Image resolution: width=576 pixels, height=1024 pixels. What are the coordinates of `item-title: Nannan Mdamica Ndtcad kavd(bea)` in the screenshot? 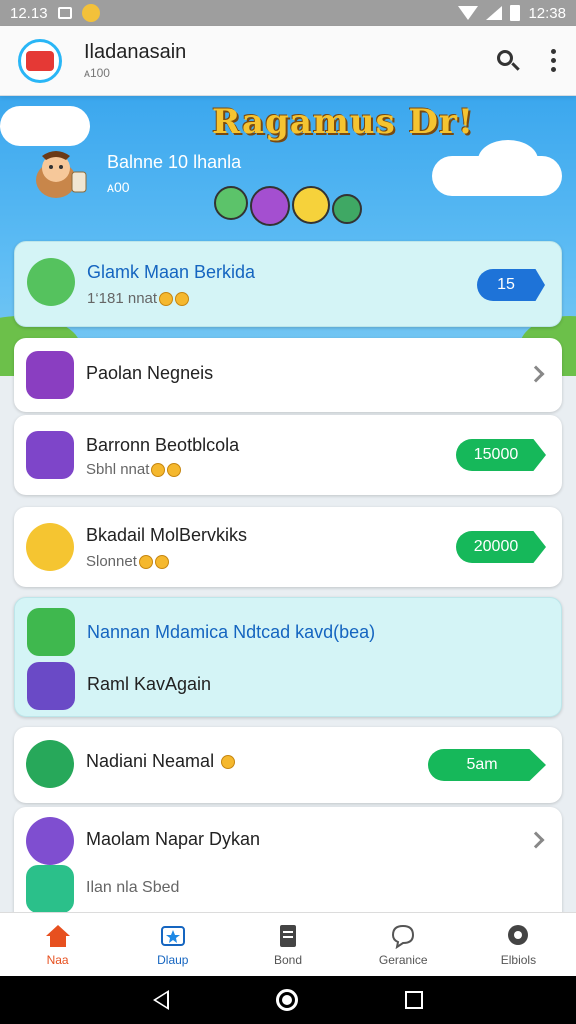 It's located at (231, 632).